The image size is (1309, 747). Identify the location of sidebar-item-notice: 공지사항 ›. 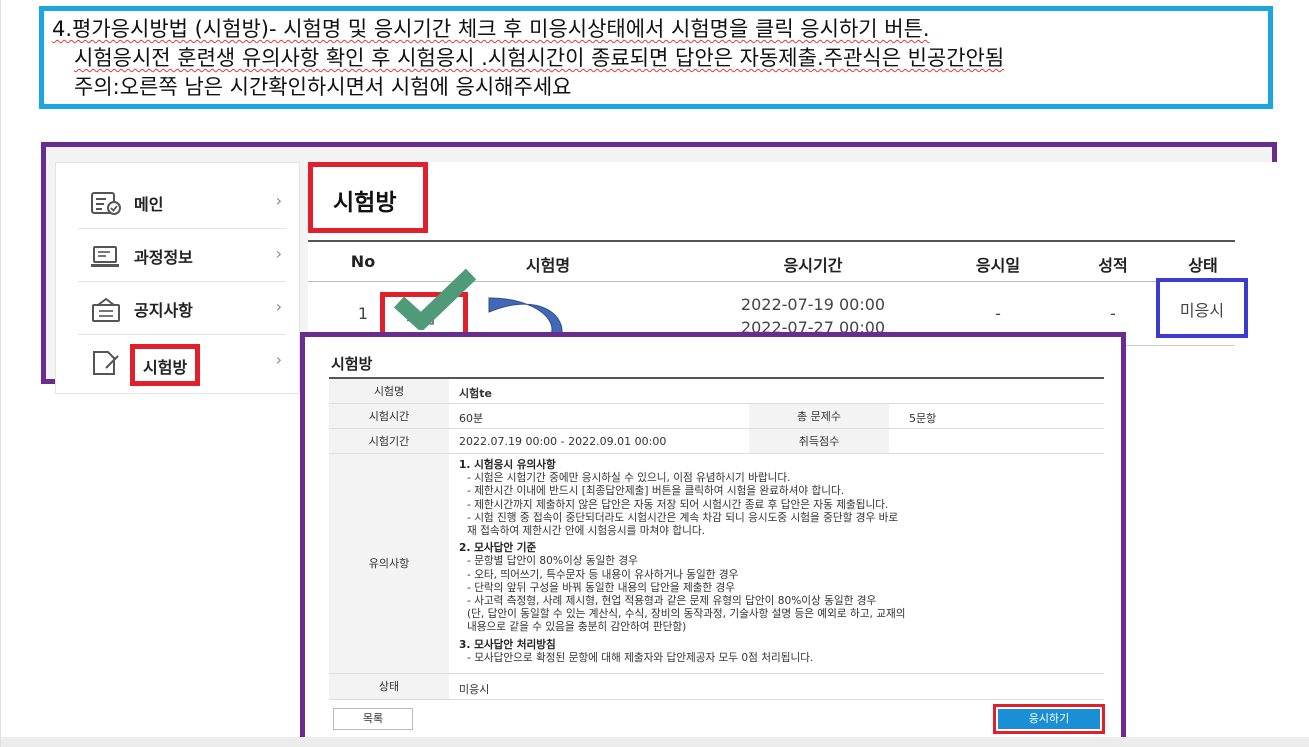
(182, 309).